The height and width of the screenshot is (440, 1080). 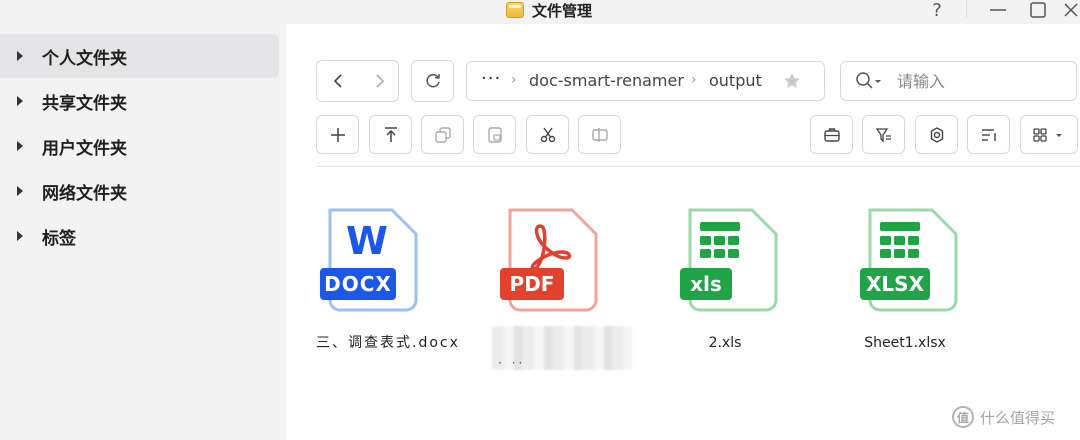 I want to click on sidebar-item-shared-folder: 共享文件夹, so click(x=139, y=101).